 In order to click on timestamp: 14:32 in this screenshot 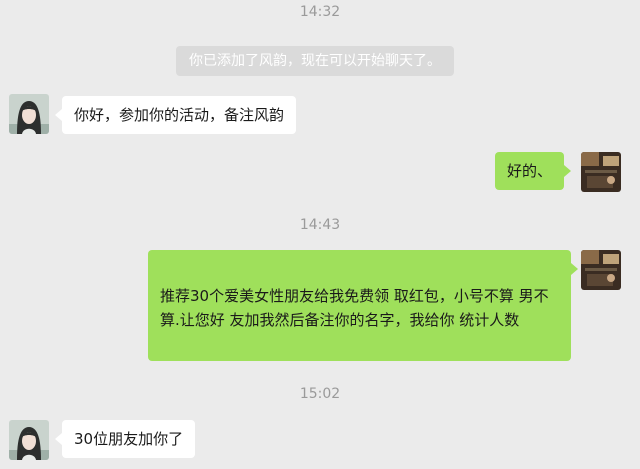, I will do `click(320, 12)`.